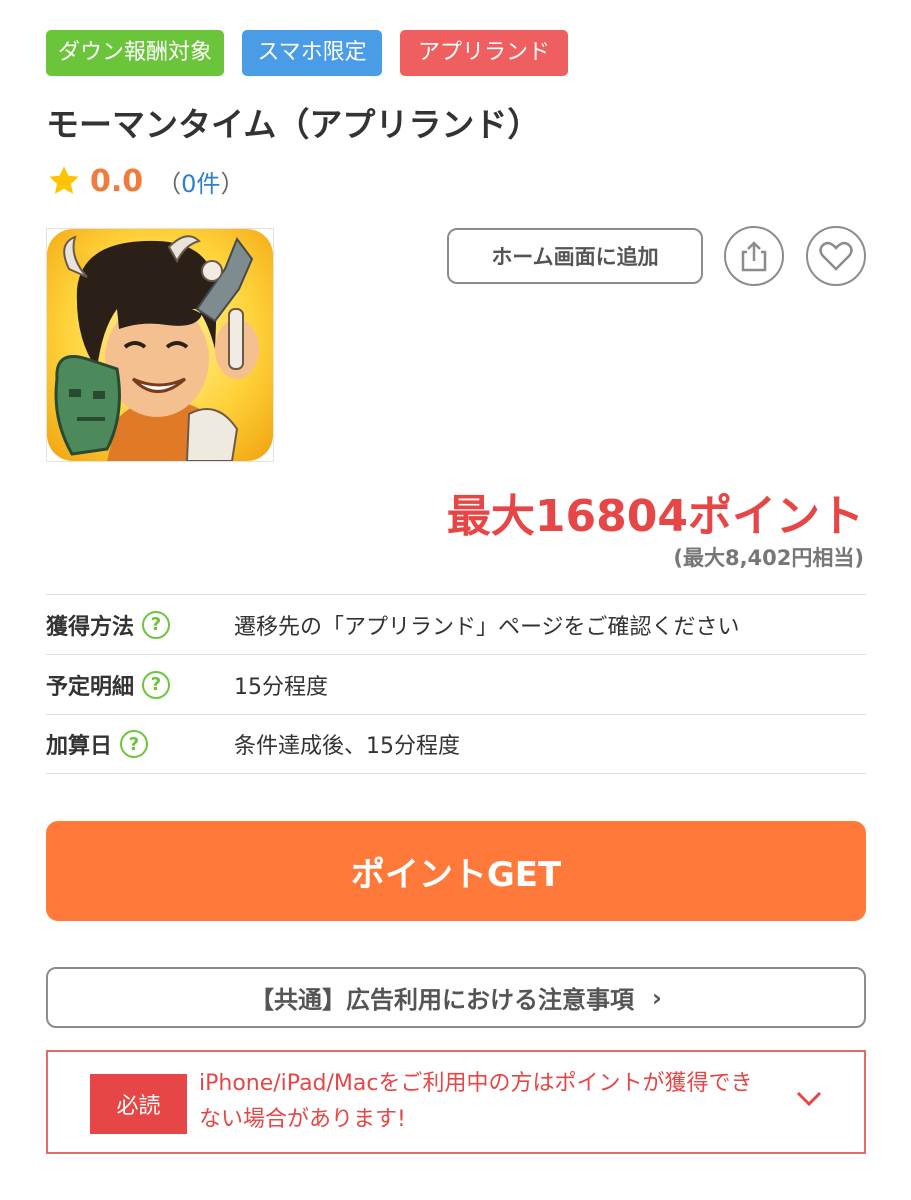 This screenshot has width=911, height=1200. I want to click on share-icon, so click(754, 256).